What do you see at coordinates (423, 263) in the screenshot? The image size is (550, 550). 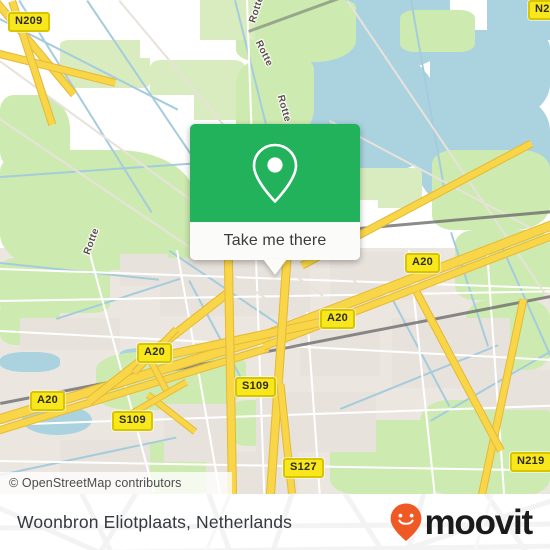 I see `road-shield-a20-east: A20` at bounding box center [423, 263].